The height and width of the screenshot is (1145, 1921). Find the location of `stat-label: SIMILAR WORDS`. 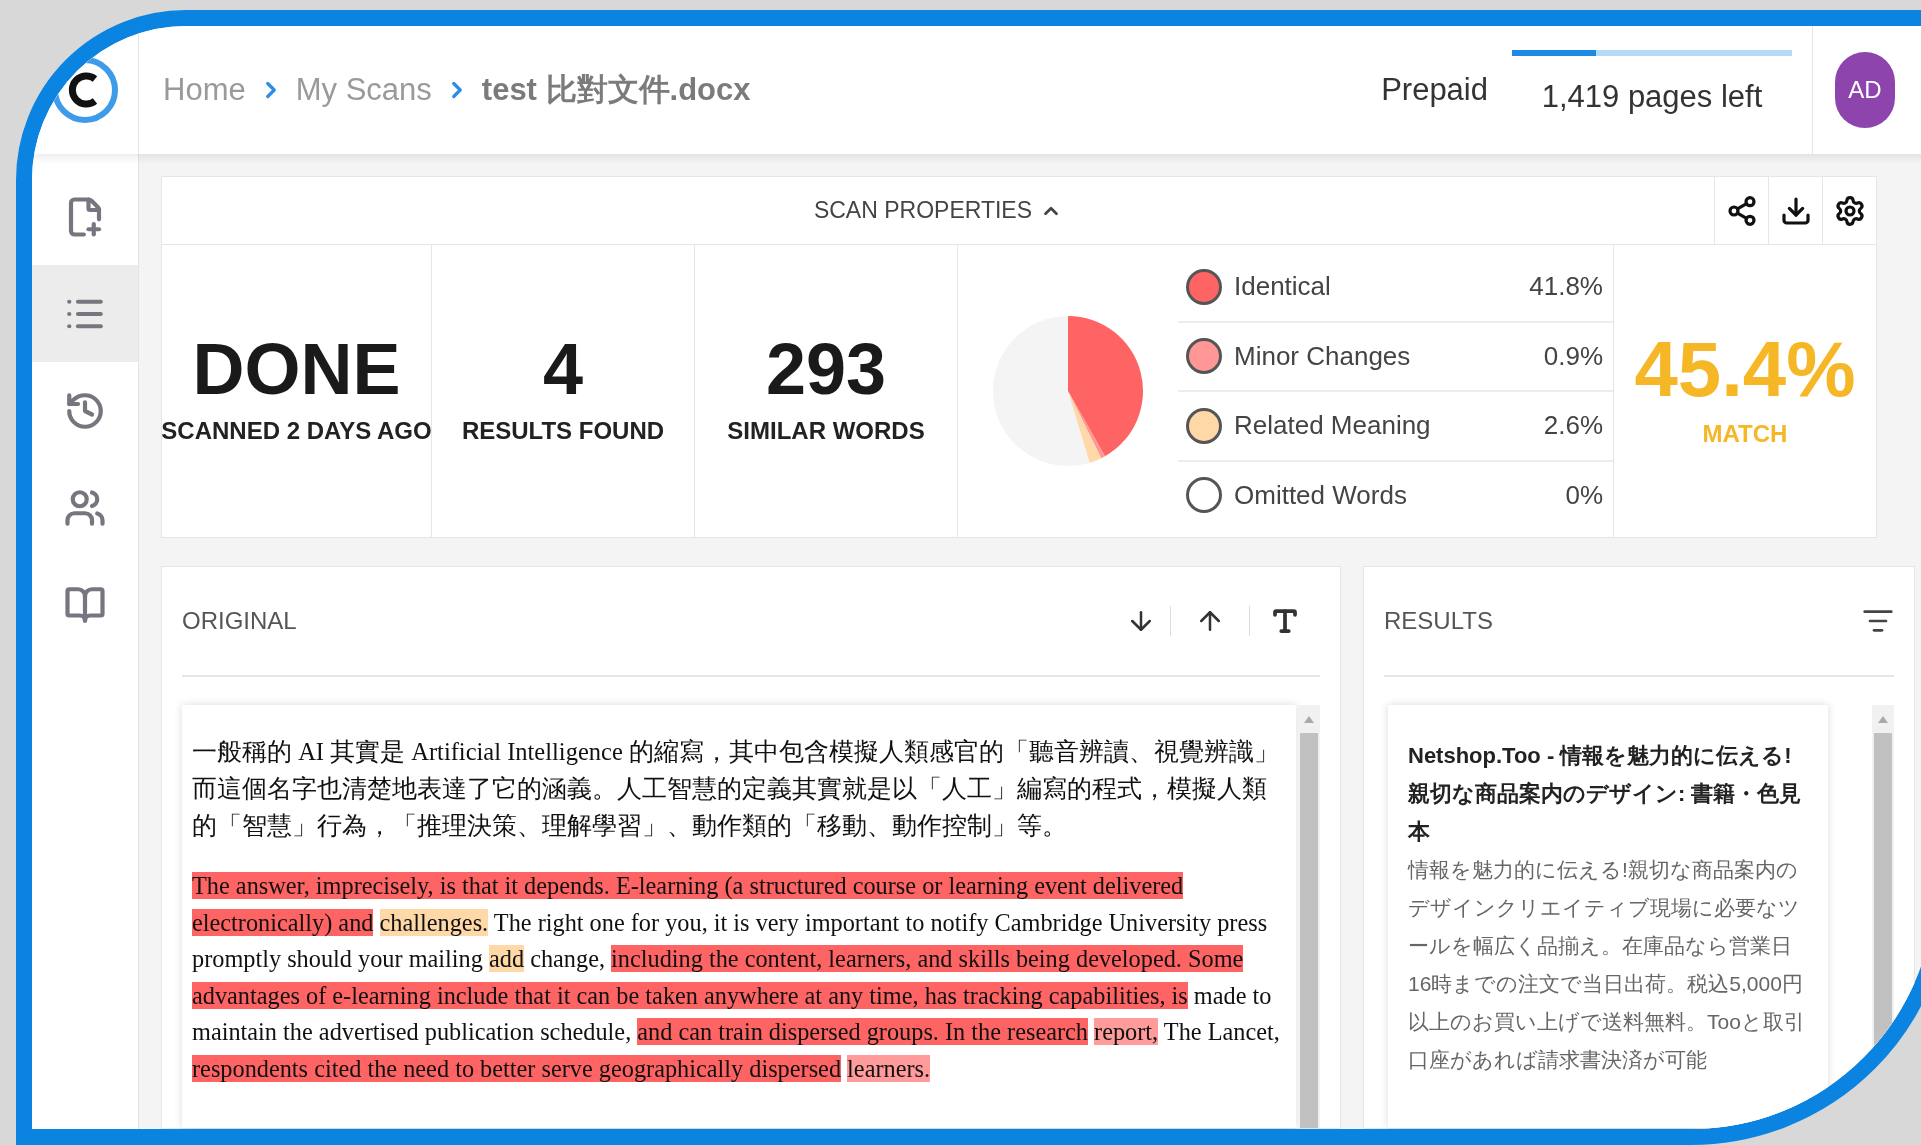

stat-label: SIMILAR WORDS is located at coordinates (826, 431).